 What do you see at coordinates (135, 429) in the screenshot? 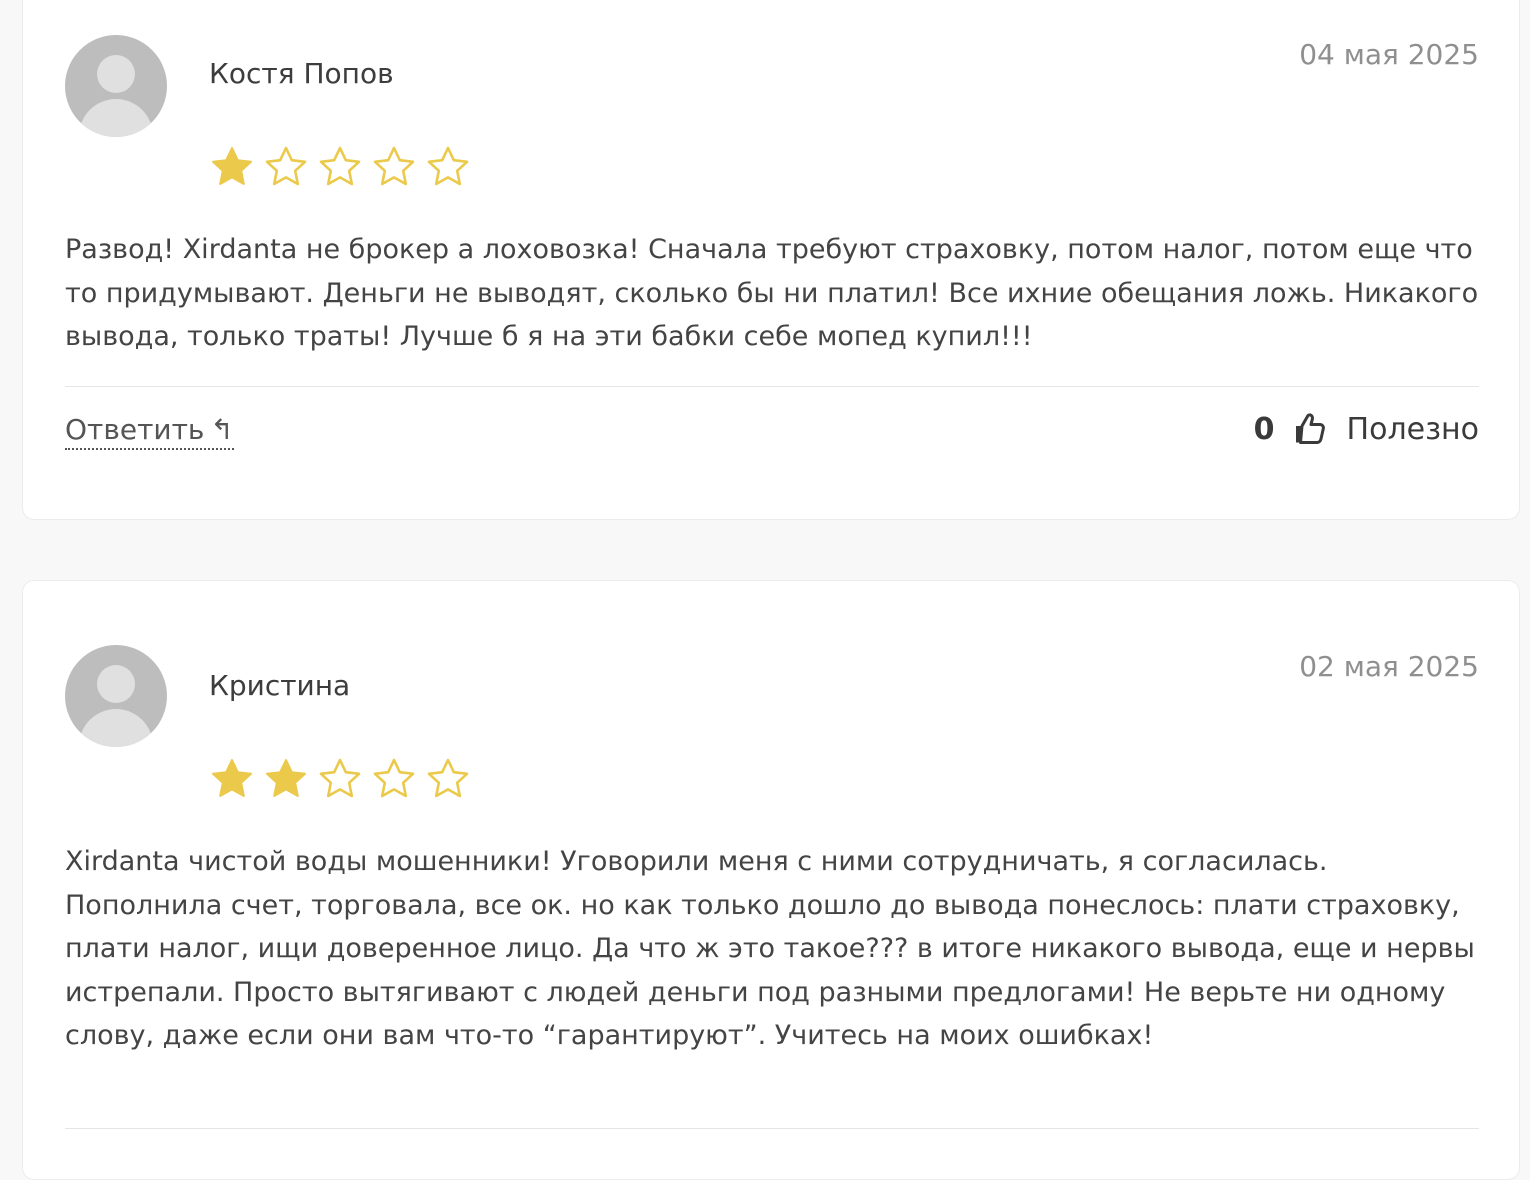
I see `reply-label: Ответить` at bounding box center [135, 429].